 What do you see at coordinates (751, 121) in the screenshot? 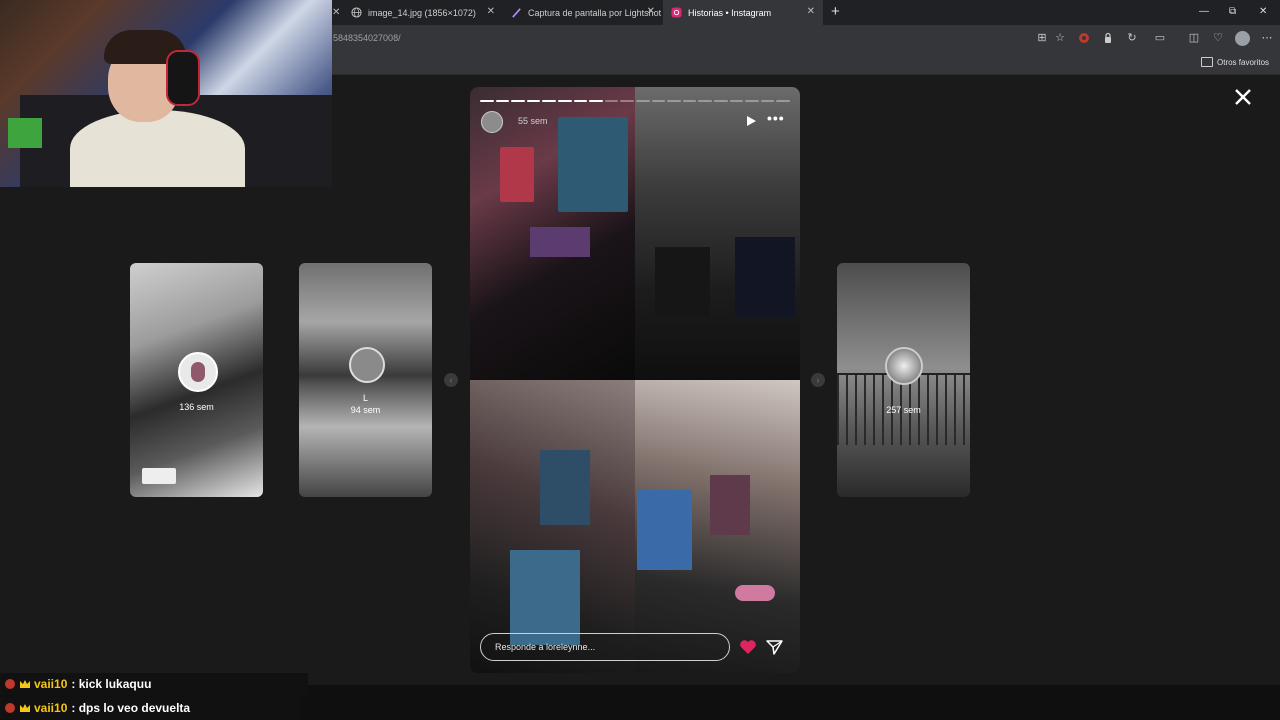
I see `play-icon` at bounding box center [751, 121].